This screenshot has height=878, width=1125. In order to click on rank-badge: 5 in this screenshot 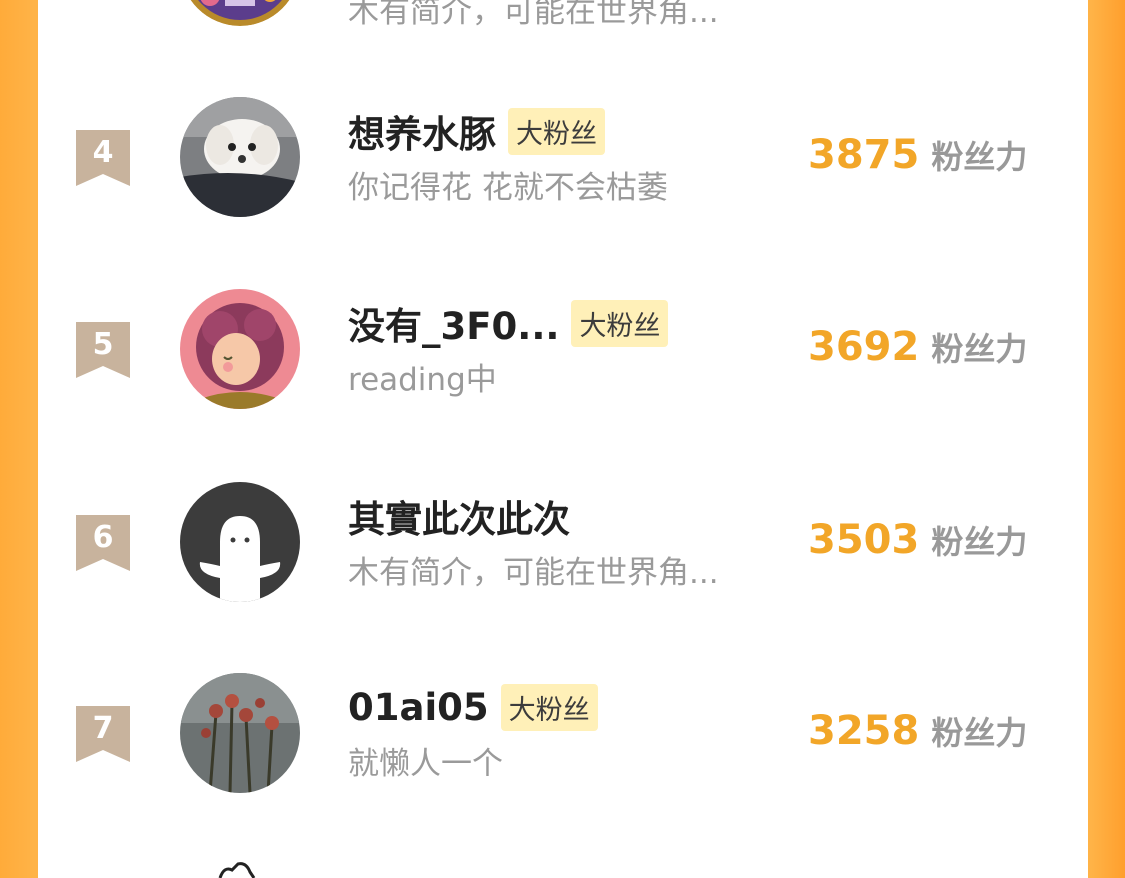, I will do `click(103, 350)`.